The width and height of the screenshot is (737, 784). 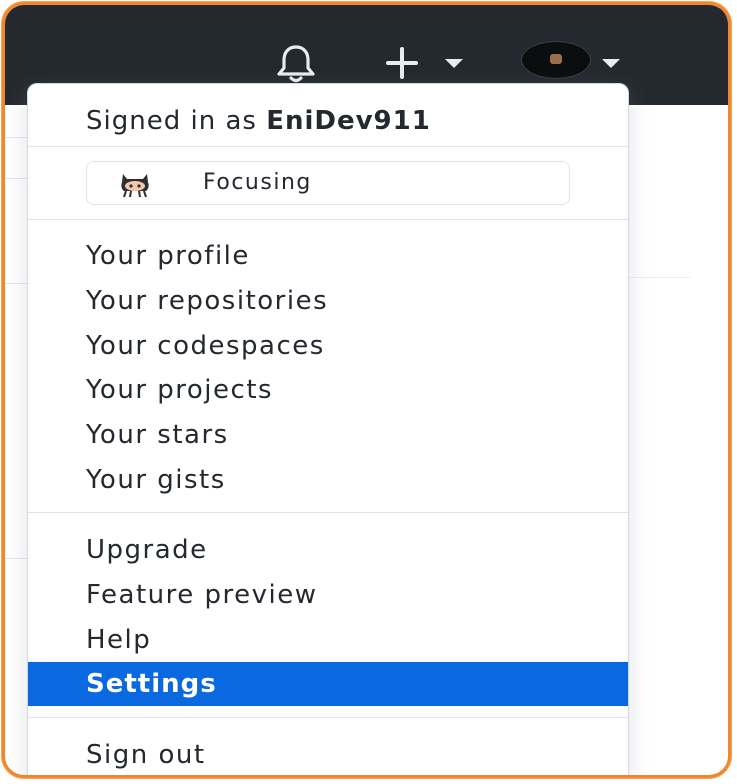 What do you see at coordinates (328, 301) in the screenshot?
I see `menu-item-your-repositories: Your repositories` at bounding box center [328, 301].